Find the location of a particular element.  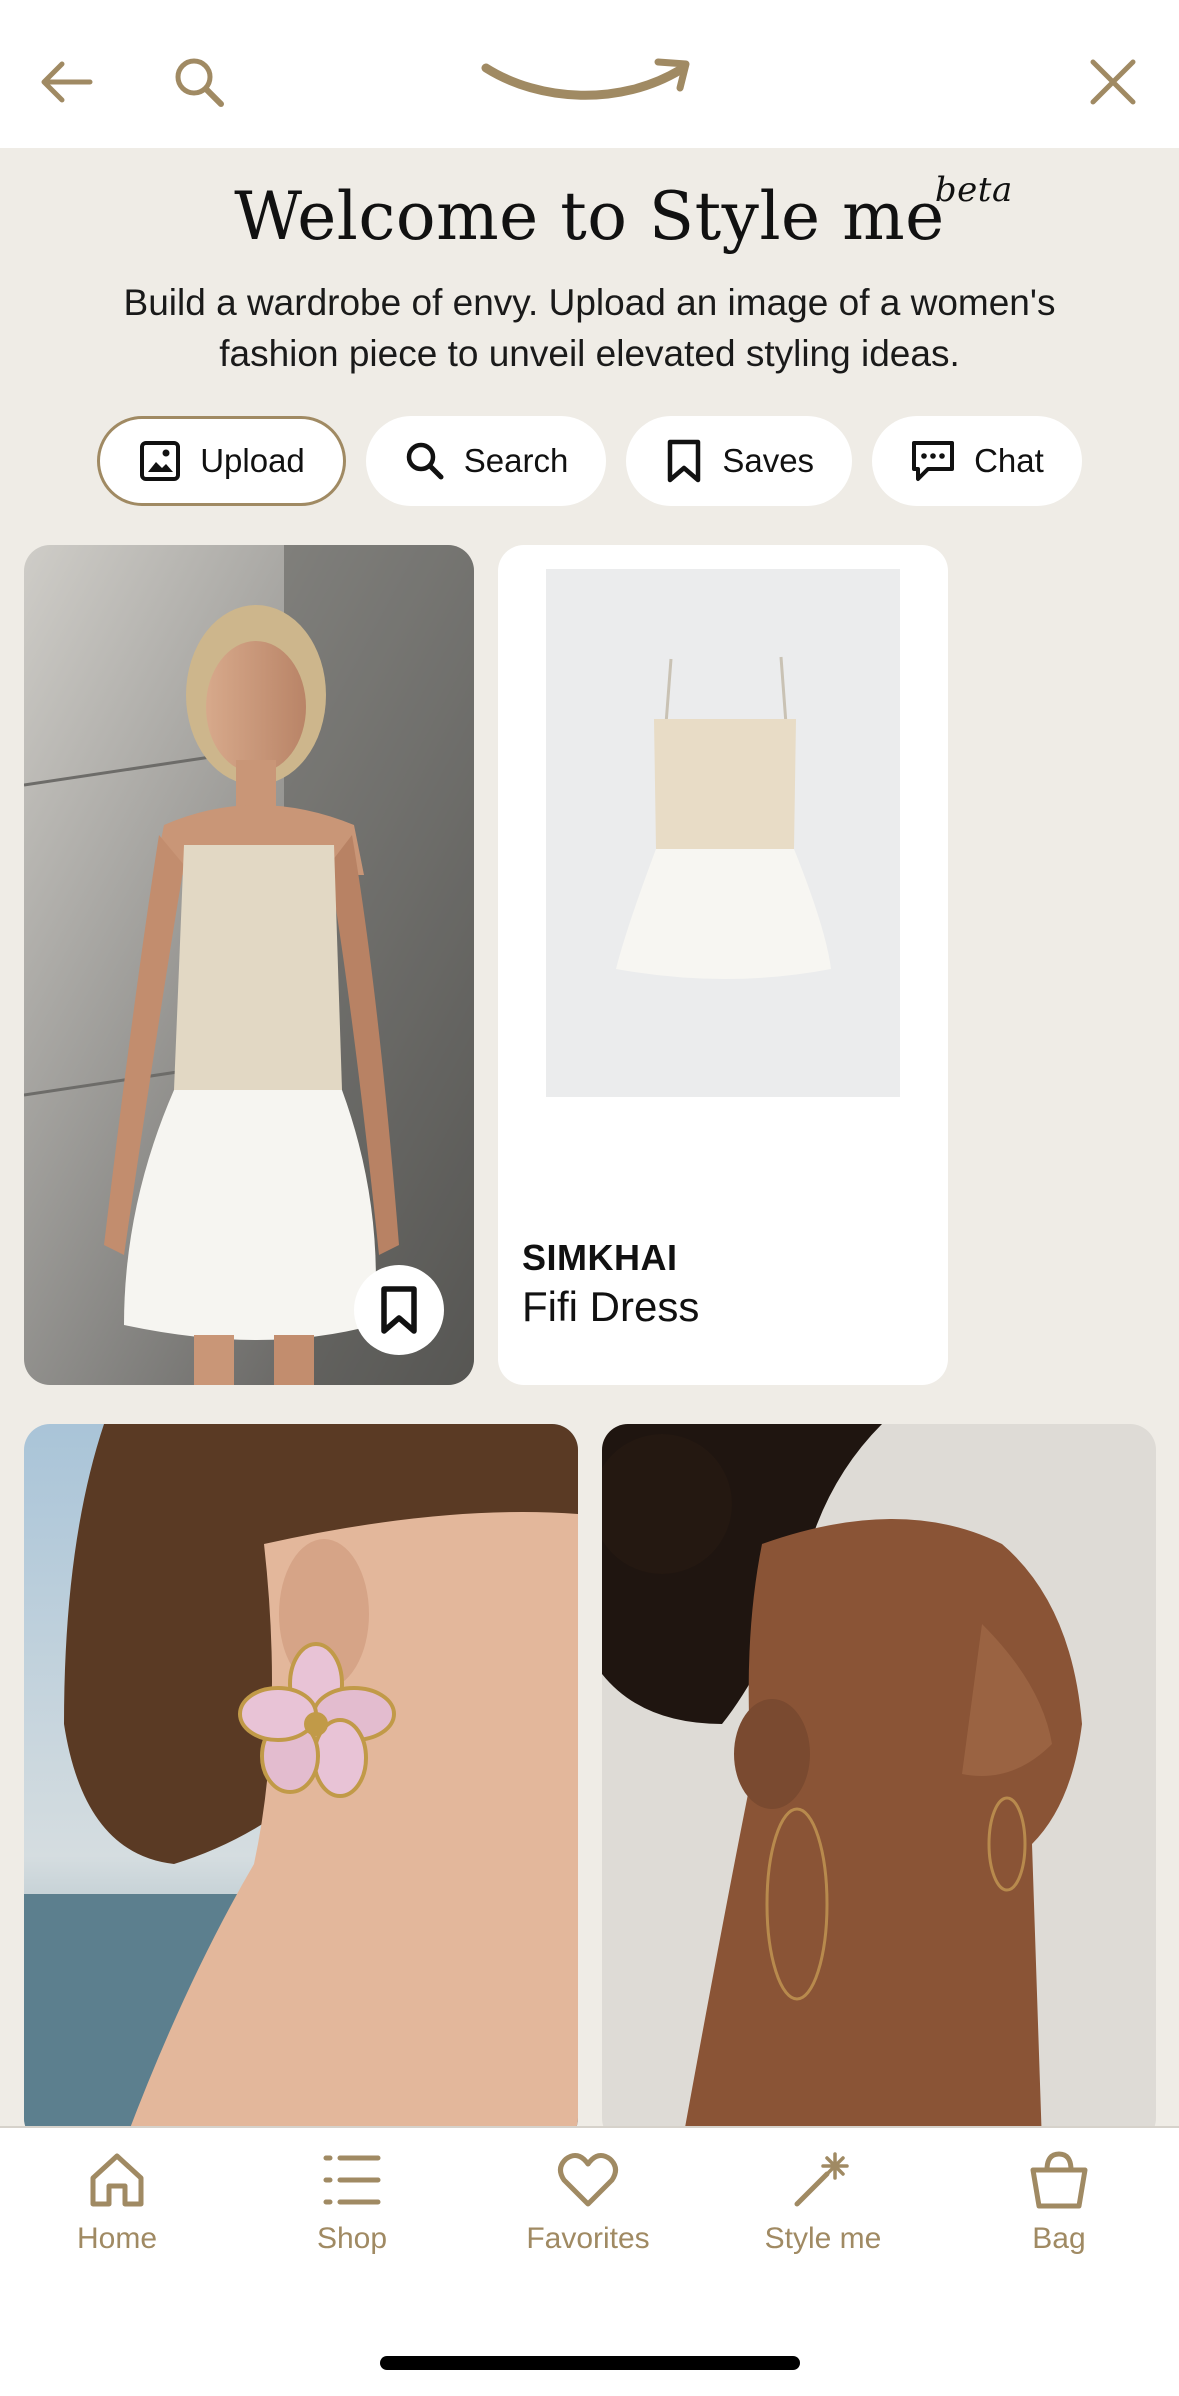

home-indicator is located at coordinates (590, 2363).